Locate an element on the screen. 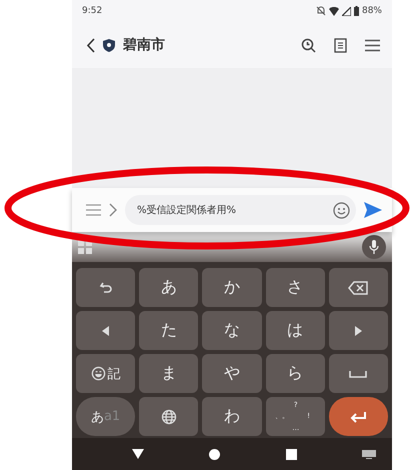 This screenshot has width=413, height=470. key: わ is located at coordinates (232, 416).